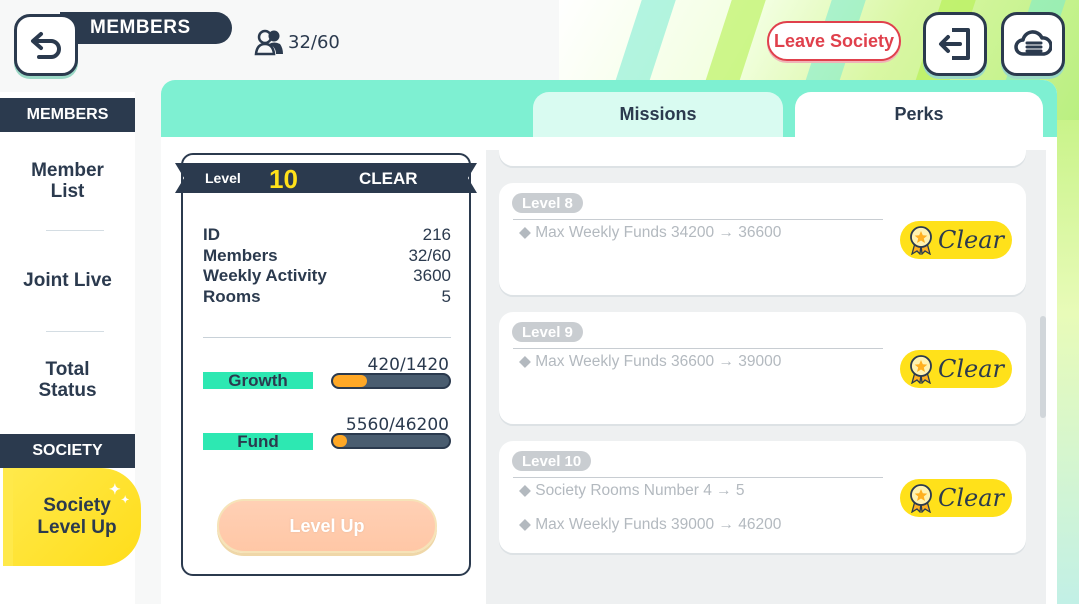 This screenshot has height=604, width=1079. Describe the element at coordinates (327, 526) in the screenshot. I see `level-up-button: Level Up` at that location.